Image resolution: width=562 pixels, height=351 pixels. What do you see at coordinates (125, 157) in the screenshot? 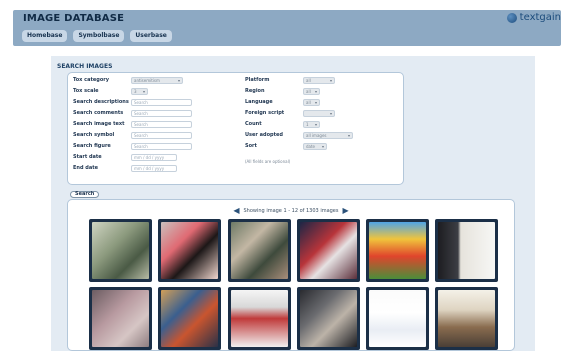
I see `field-start-date: Start date mm / dd / yyyy` at bounding box center [125, 157].